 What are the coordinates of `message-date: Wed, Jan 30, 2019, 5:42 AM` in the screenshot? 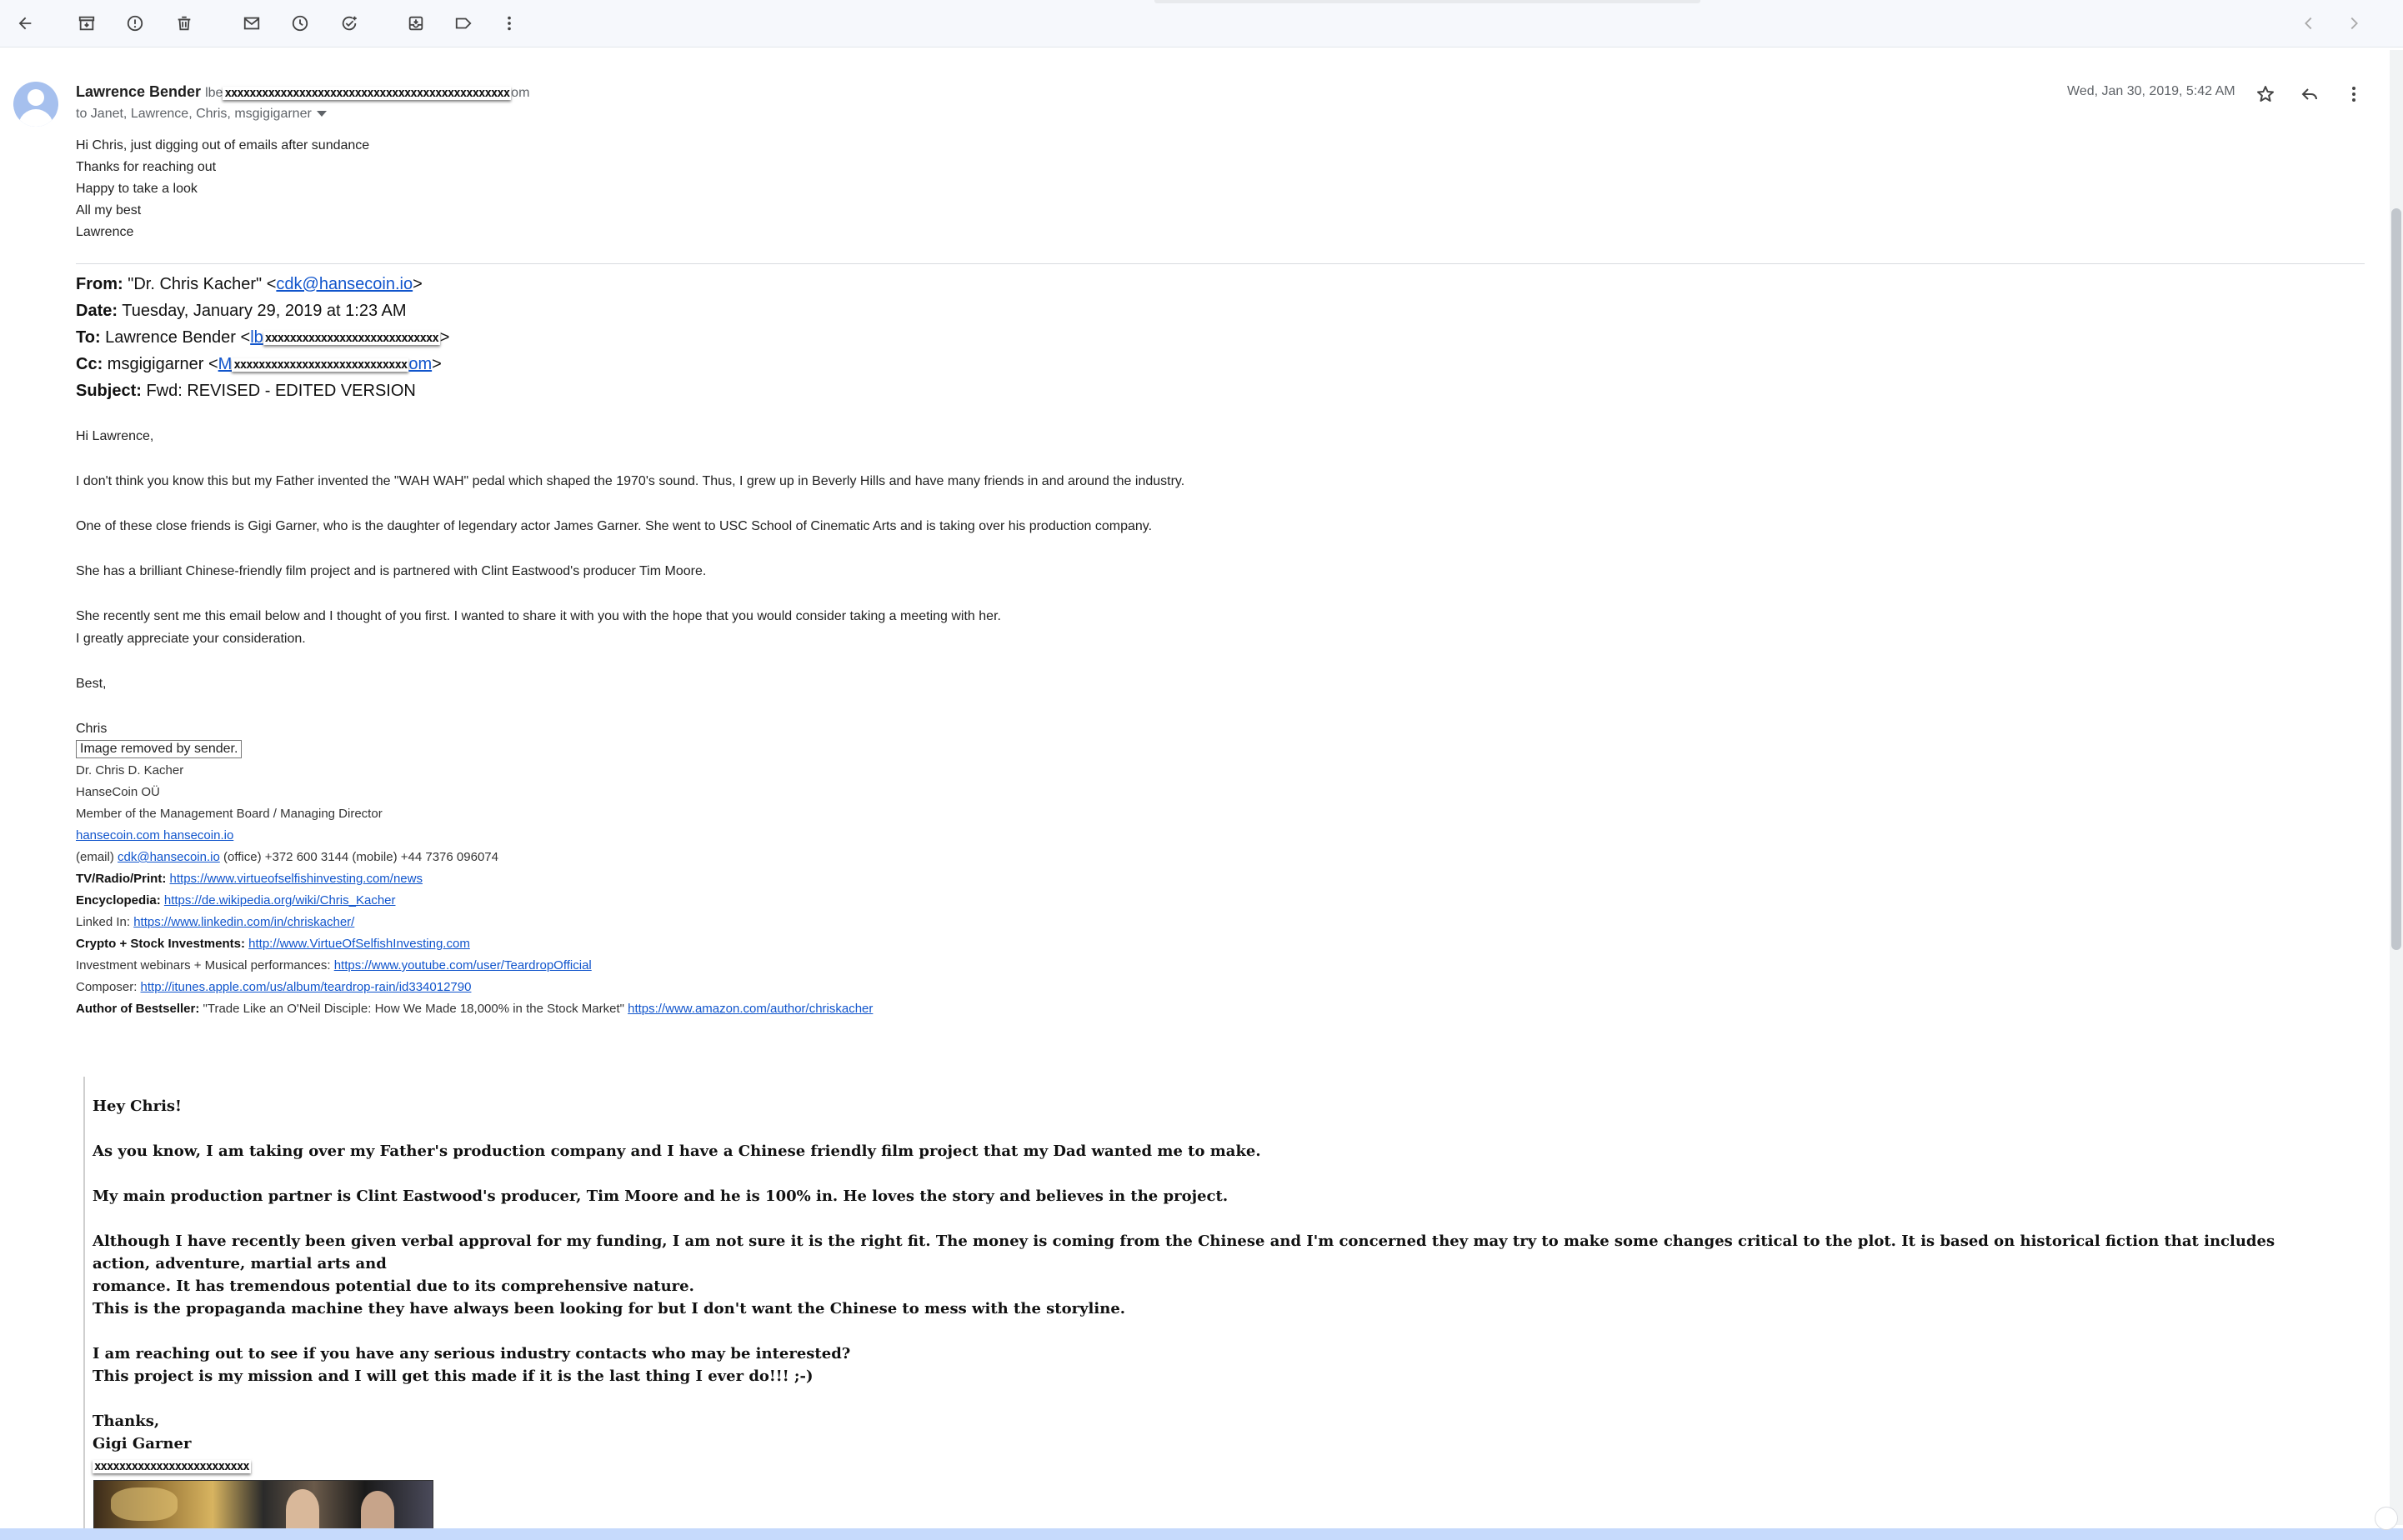 It's located at (2151, 91).